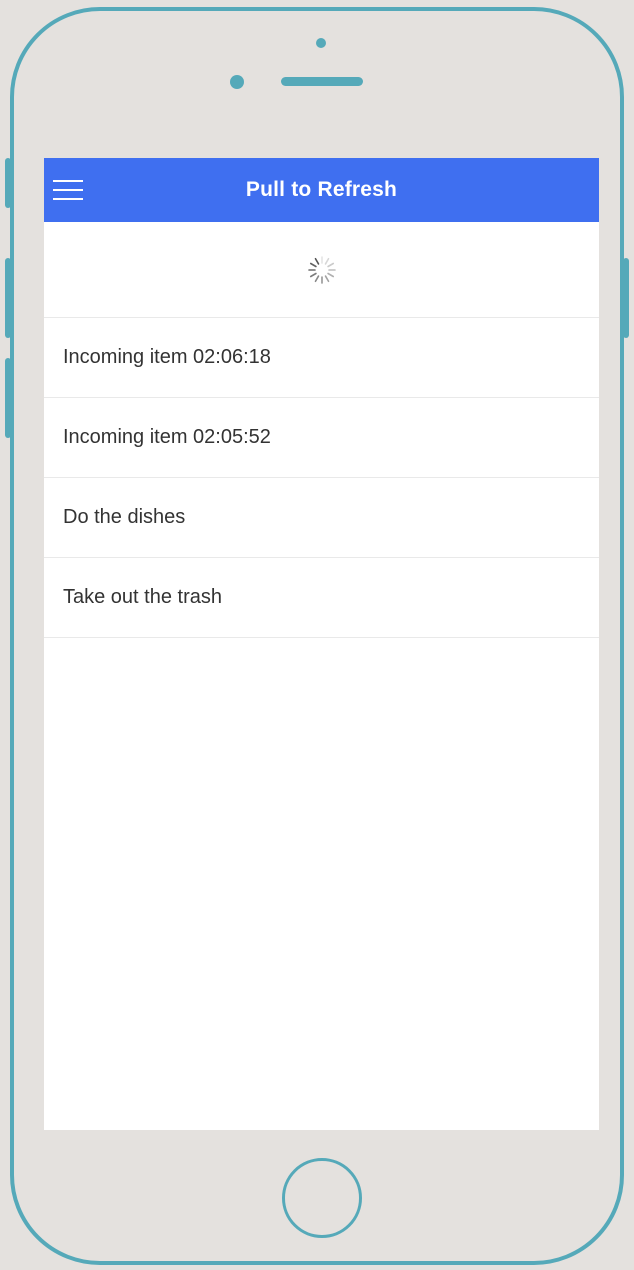  I want to click on list-item: Take out the trash, so click(321, 598).